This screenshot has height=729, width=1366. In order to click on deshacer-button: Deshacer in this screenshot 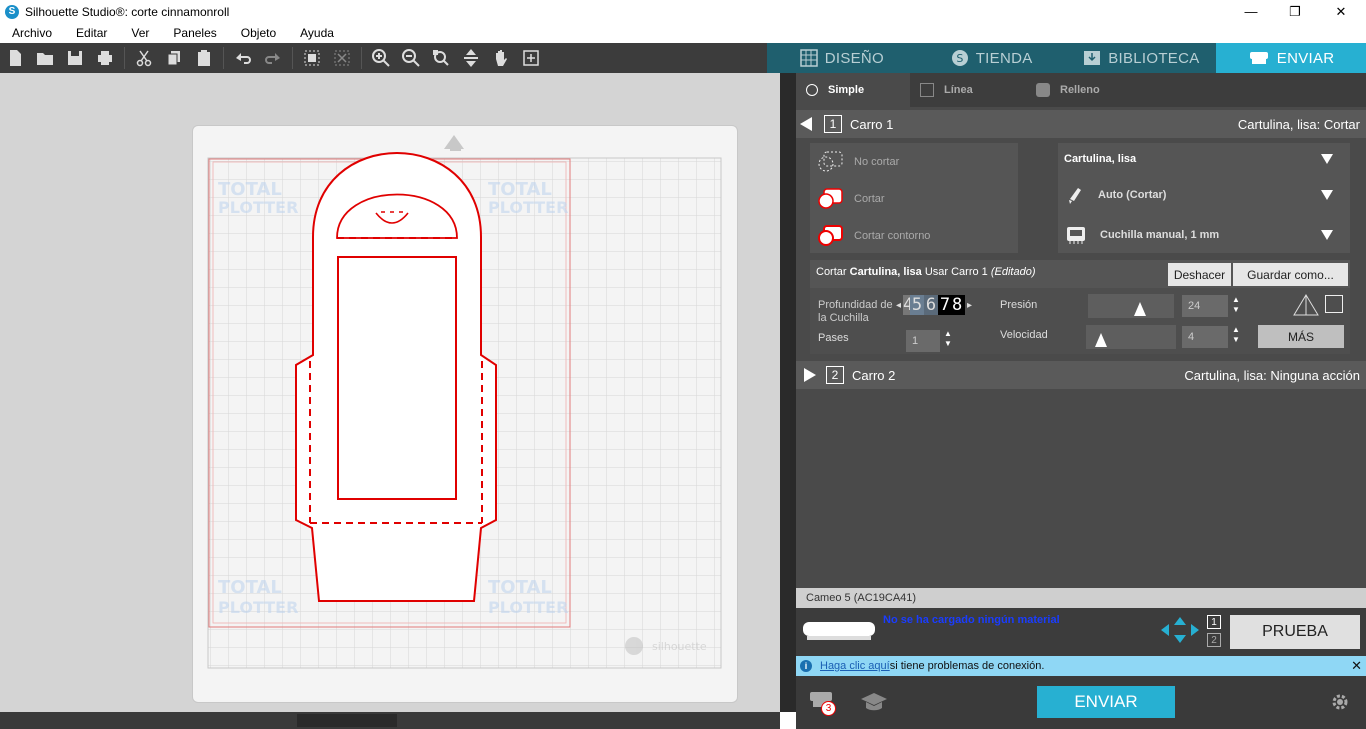, I will do `click(1199, 274)`.